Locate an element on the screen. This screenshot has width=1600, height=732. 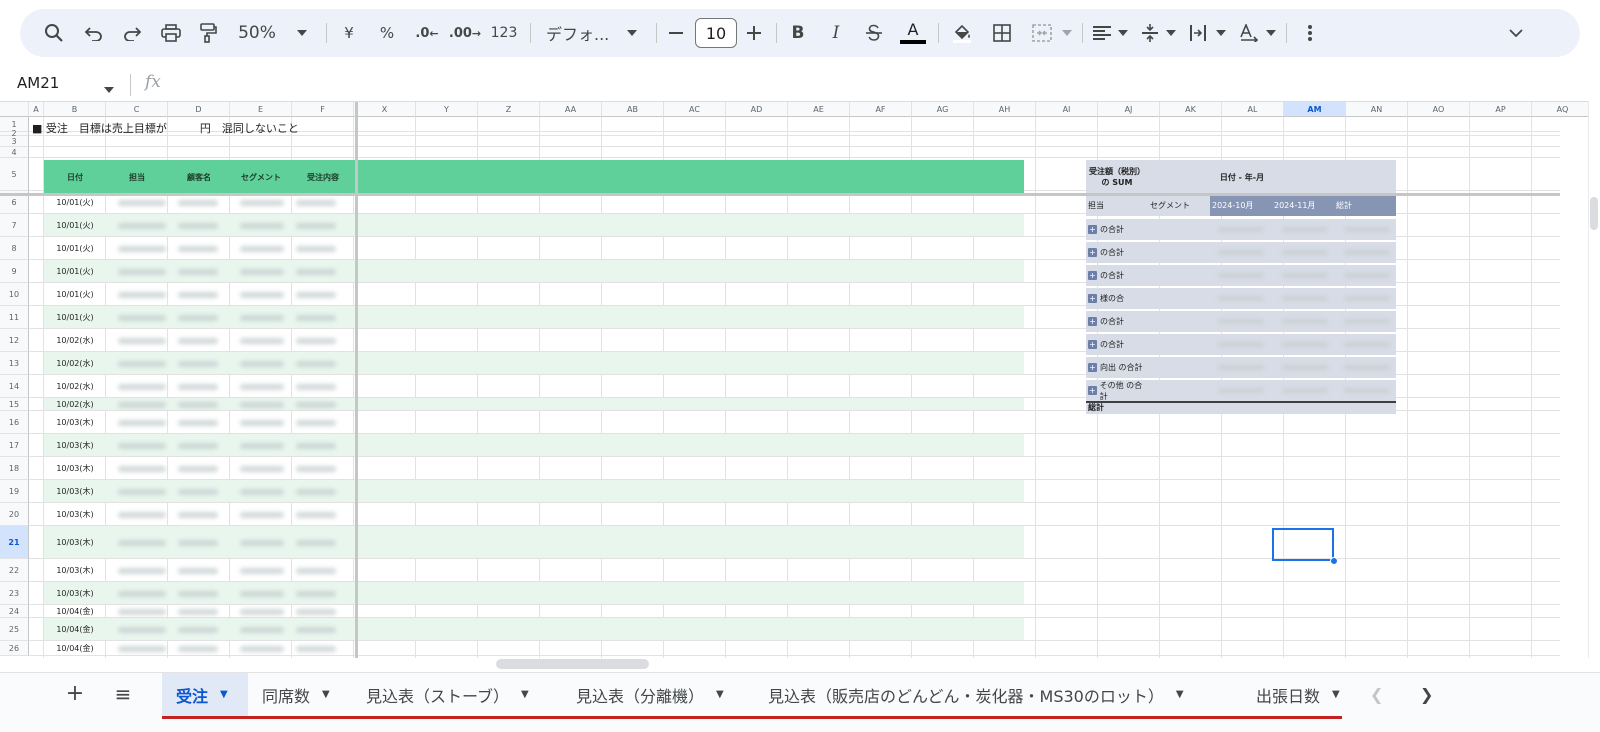
borders-icon is located at coordinates (1002, 33).